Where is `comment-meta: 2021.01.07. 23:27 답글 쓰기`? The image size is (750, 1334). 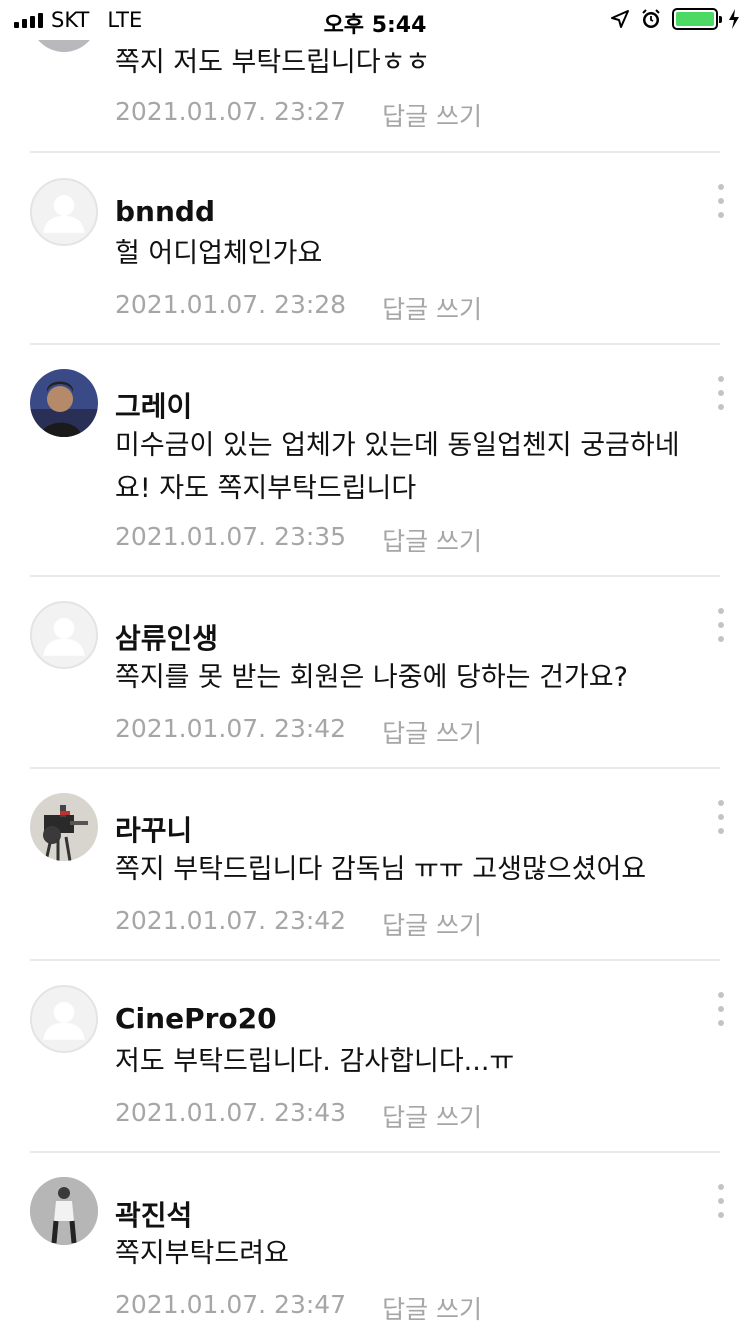
comment-meta: 2021.01.07. 23:27 답글 쓰기 is located at coordinates (298, 115).